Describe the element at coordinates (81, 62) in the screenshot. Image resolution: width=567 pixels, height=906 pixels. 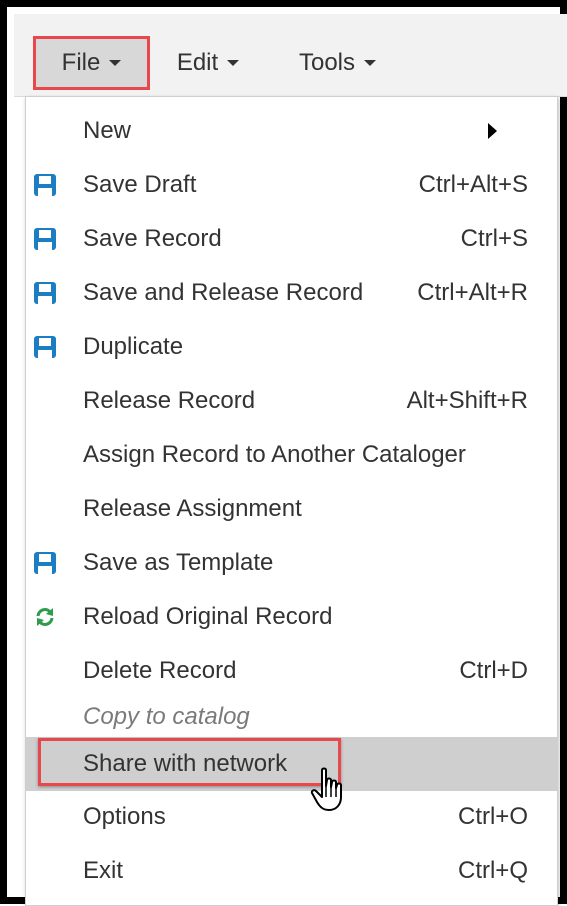
I see `menu-file-label: File` at that location.